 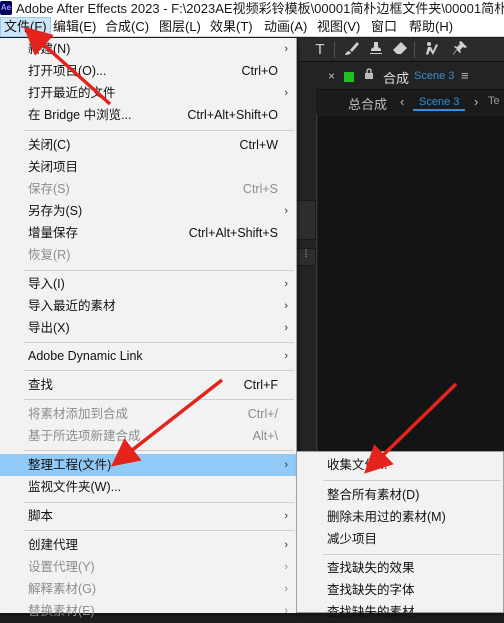 I want to click on menu-item-label: 查找缺失的字体, so click(x=371, y=590).